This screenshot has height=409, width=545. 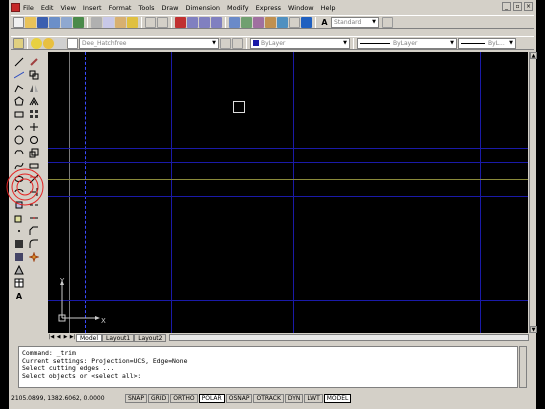 What do you see at coordinates (34, 114) in the screenshot?
I see `array-icon` at bounding box center [34, 114].